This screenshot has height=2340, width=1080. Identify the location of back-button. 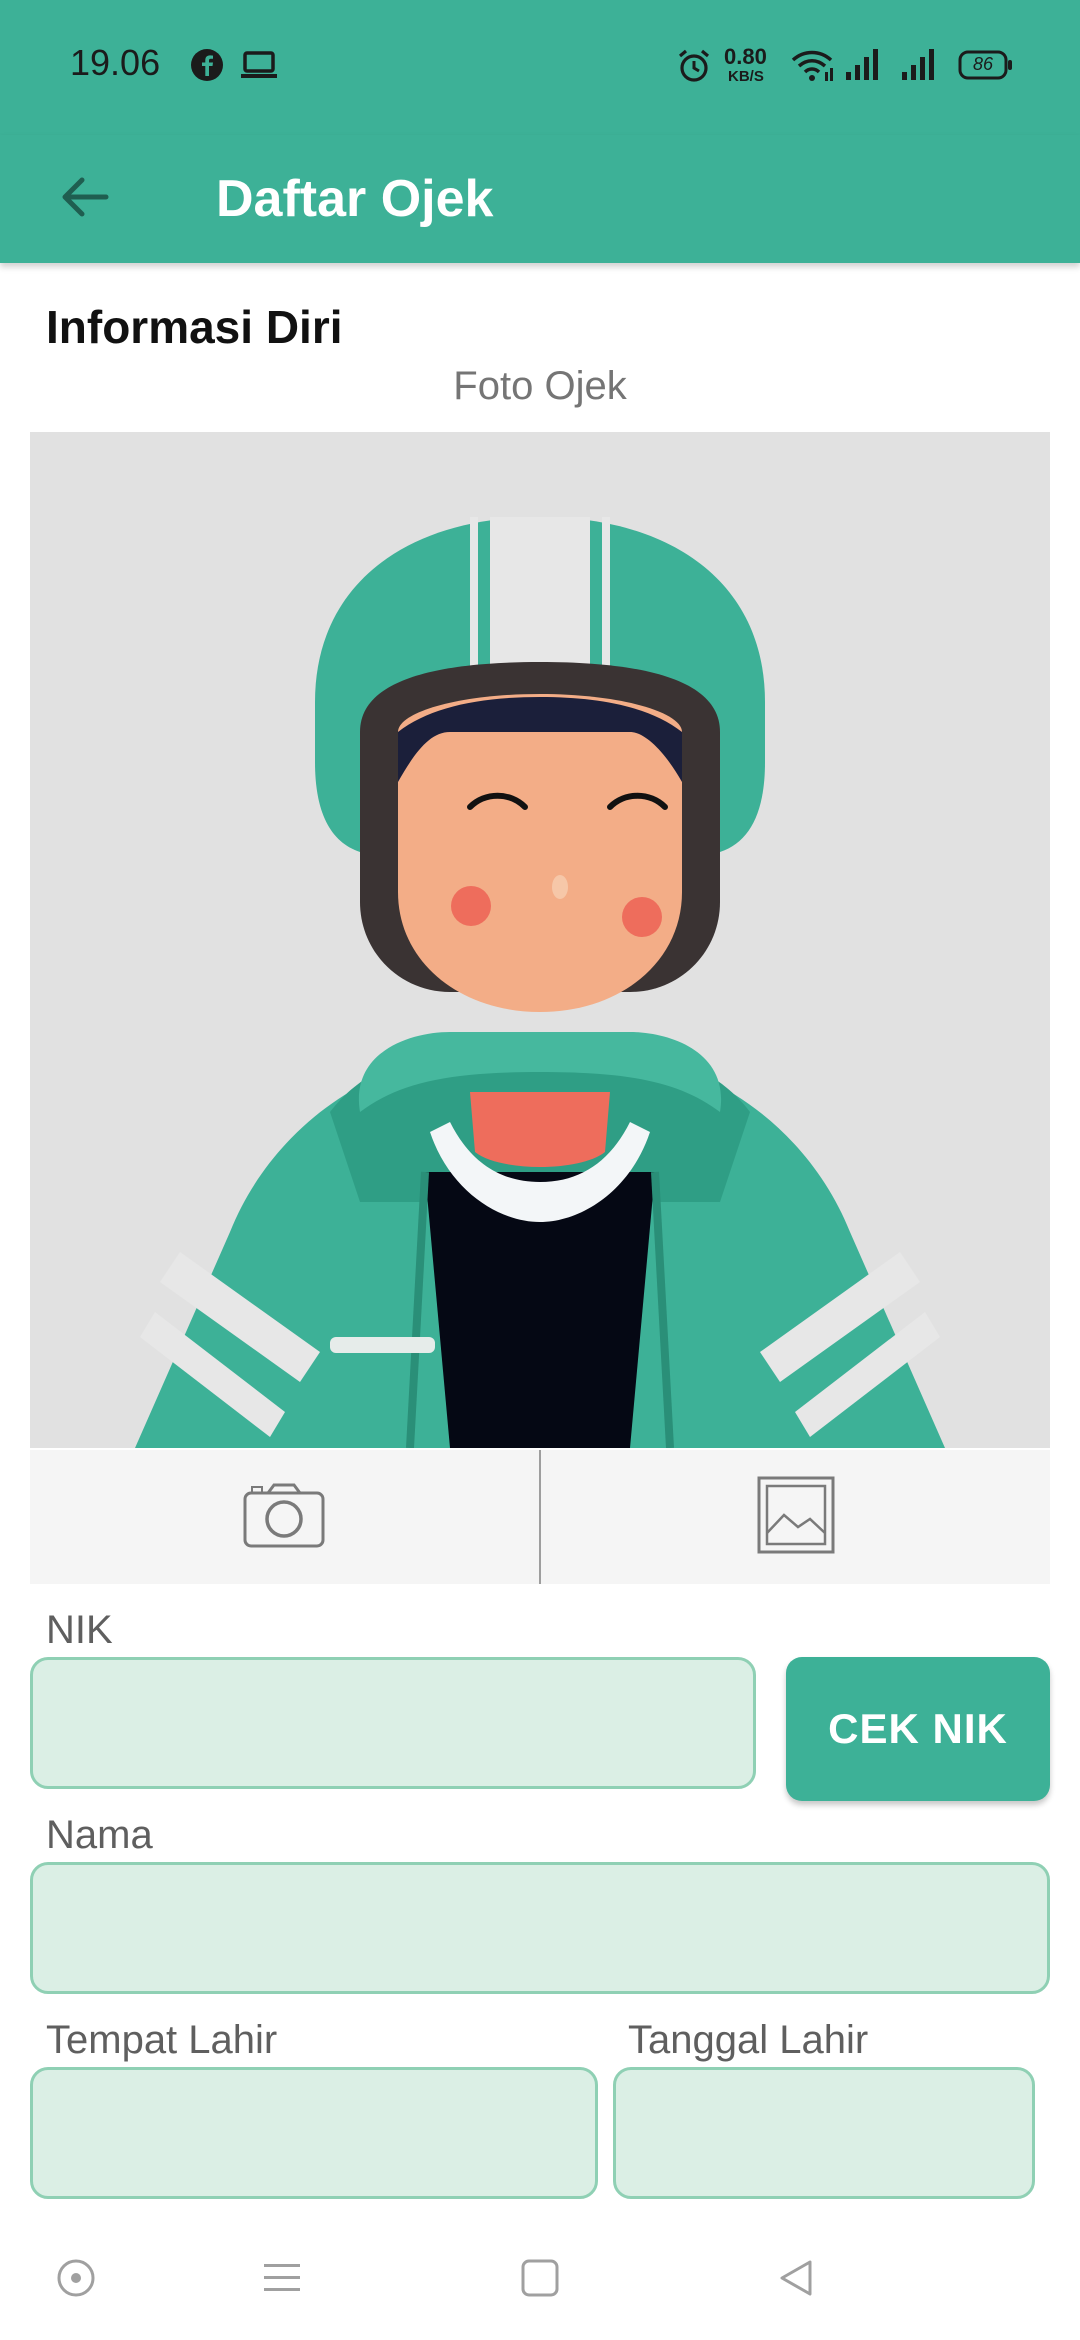
(84, 199).